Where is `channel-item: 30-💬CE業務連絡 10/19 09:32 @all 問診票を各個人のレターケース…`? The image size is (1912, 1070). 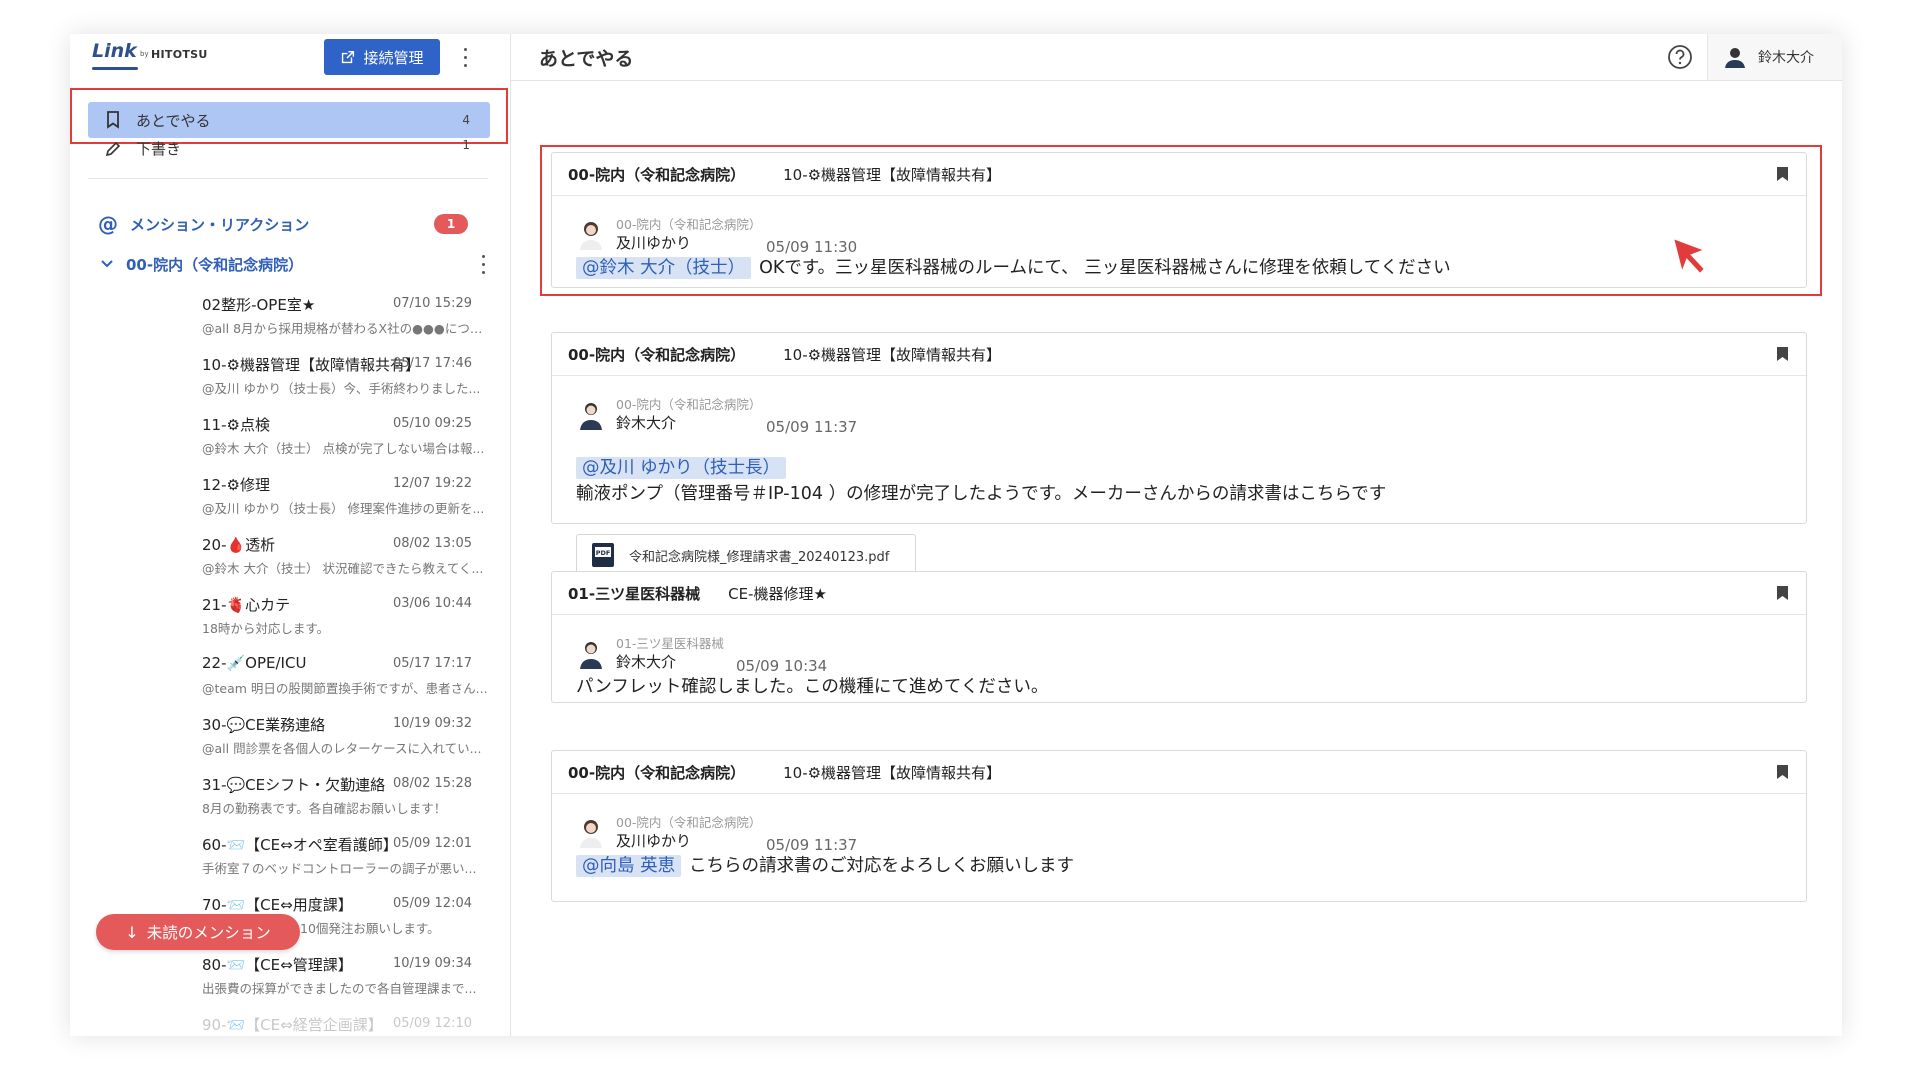
channel-item: 30-💬CE業務連絡 10/19 09:32 @all 問診票を各個人のレターケース… is located at coordinates (290, 742).